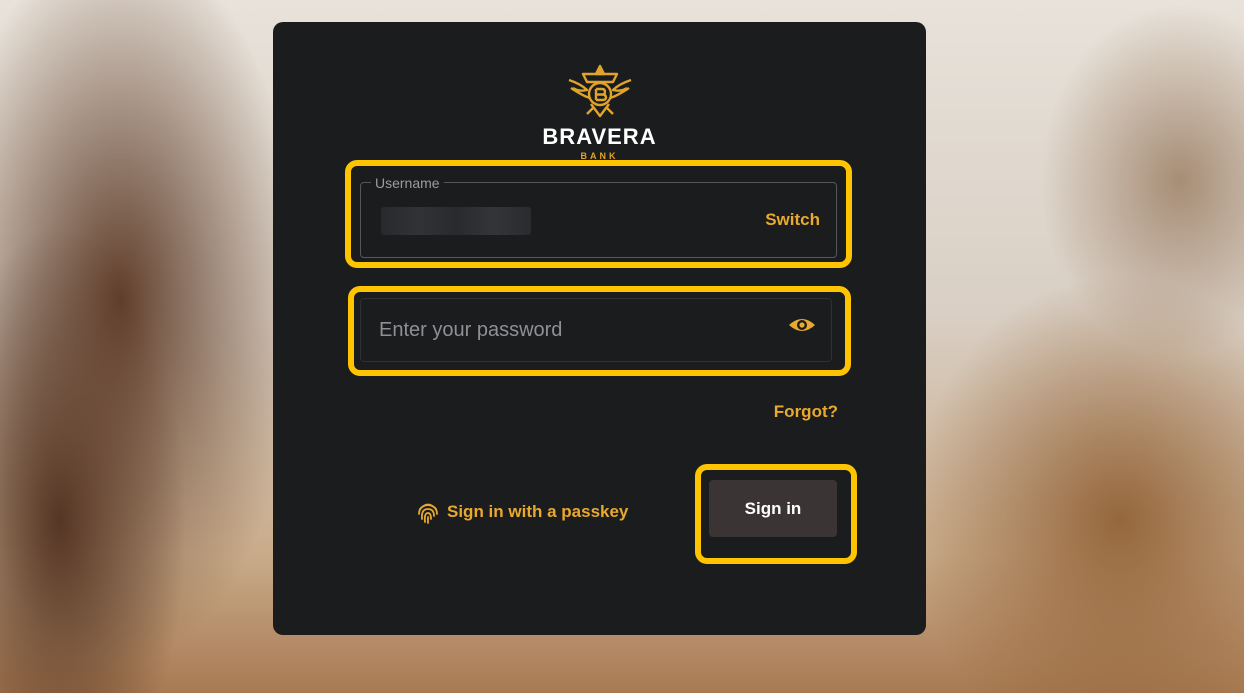  I want to click on switch-user-link: Switch, so click(792, 220).